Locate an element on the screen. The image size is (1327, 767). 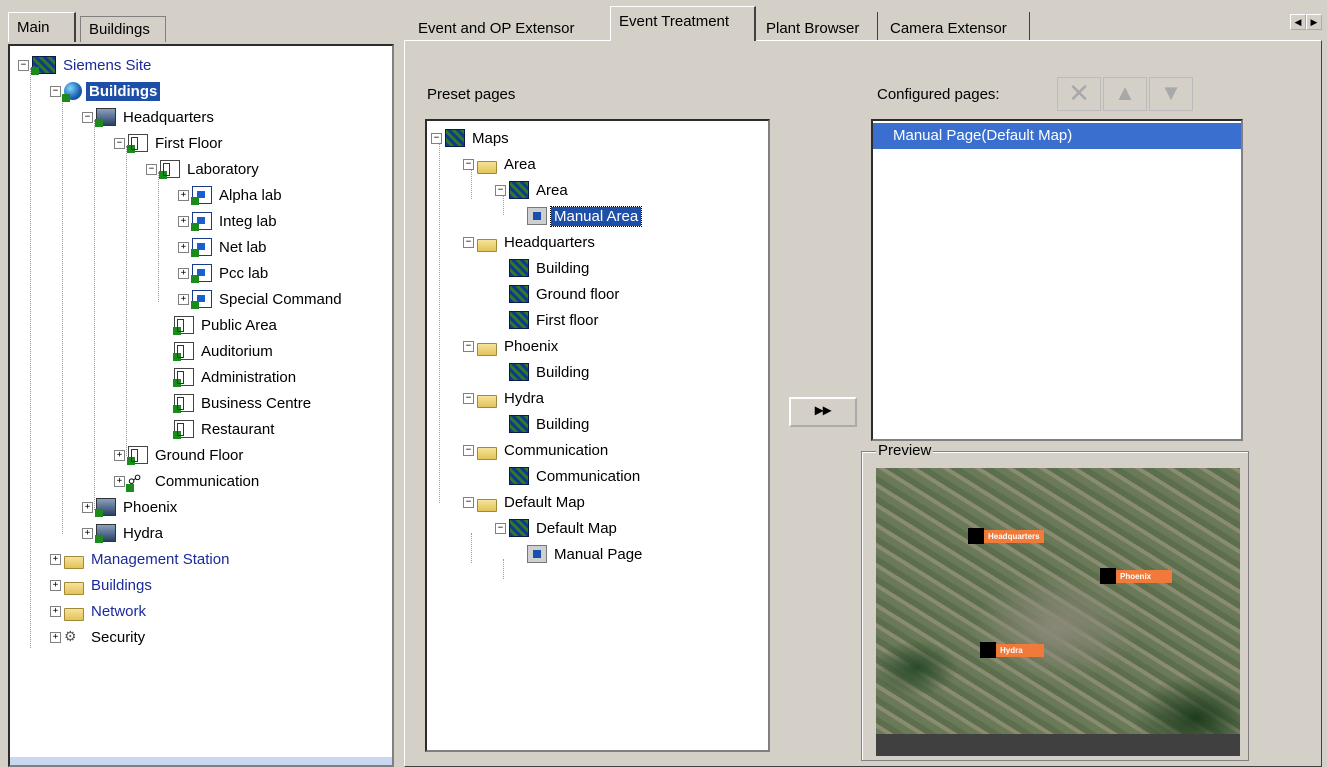
page-icon is located at coordinates (537, 216).